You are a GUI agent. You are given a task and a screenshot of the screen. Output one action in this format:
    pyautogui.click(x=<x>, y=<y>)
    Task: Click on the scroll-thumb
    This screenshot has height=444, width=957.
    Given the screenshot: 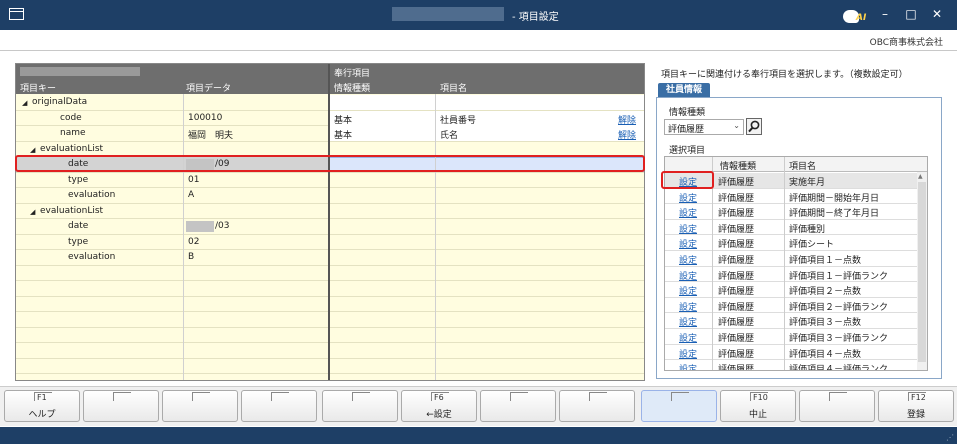 What is the action you would take?
    pyautogui.click(x=922, y=272)
    